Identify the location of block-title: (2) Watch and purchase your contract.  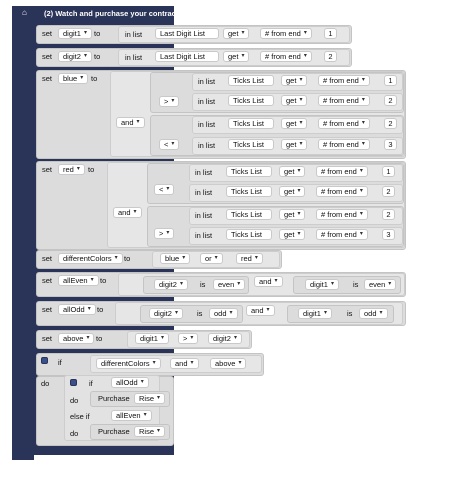
(111, 13).